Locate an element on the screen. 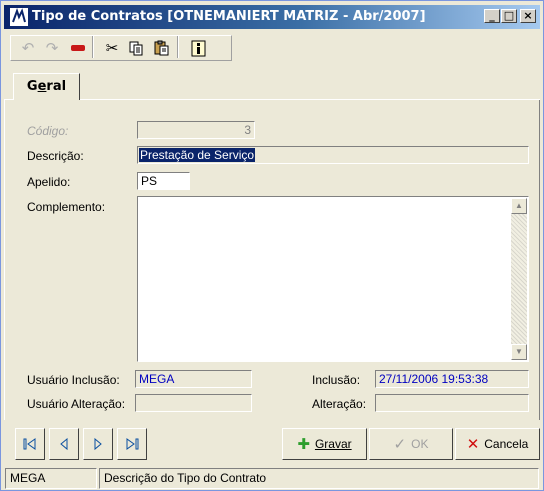 This screenshot has height=491, width=544. complemento-label: Complemento: is located at coordinates (66, 207).